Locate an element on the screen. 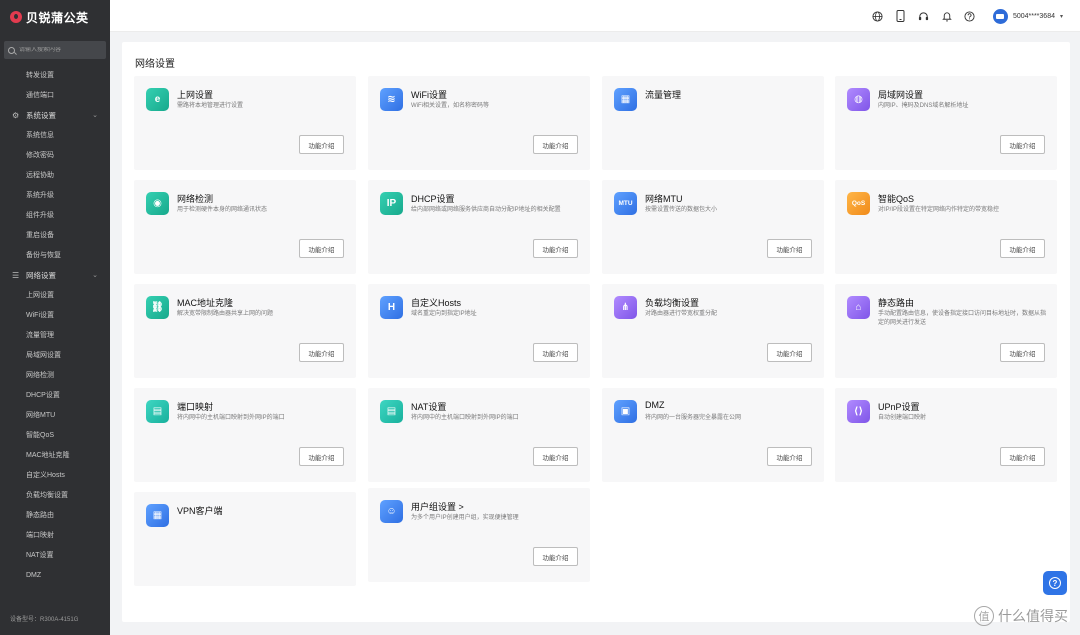 This screenshot has width=1080, height=635. port-icon: ▤ is located at coordinates (157, 411).